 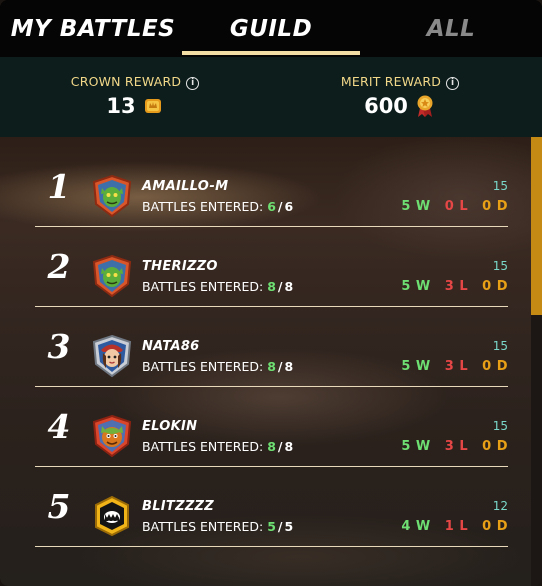 I want to click on battles-total-count: 5, so click(x=289, y=526).